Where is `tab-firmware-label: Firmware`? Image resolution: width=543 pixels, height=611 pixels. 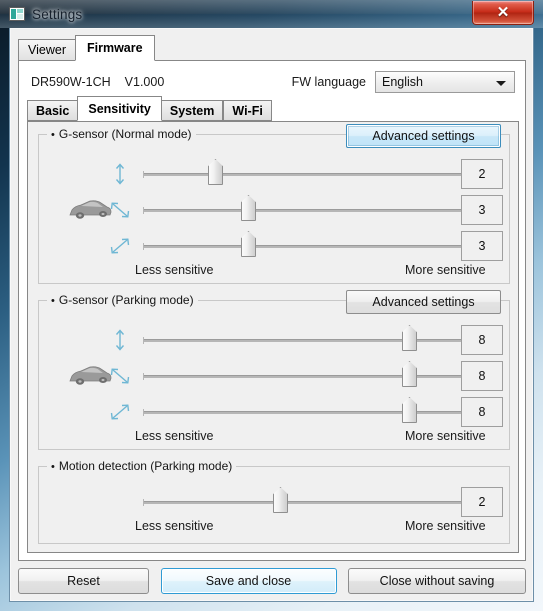 tab-firmware-label: Firmware is located at coordinates (114, 48).